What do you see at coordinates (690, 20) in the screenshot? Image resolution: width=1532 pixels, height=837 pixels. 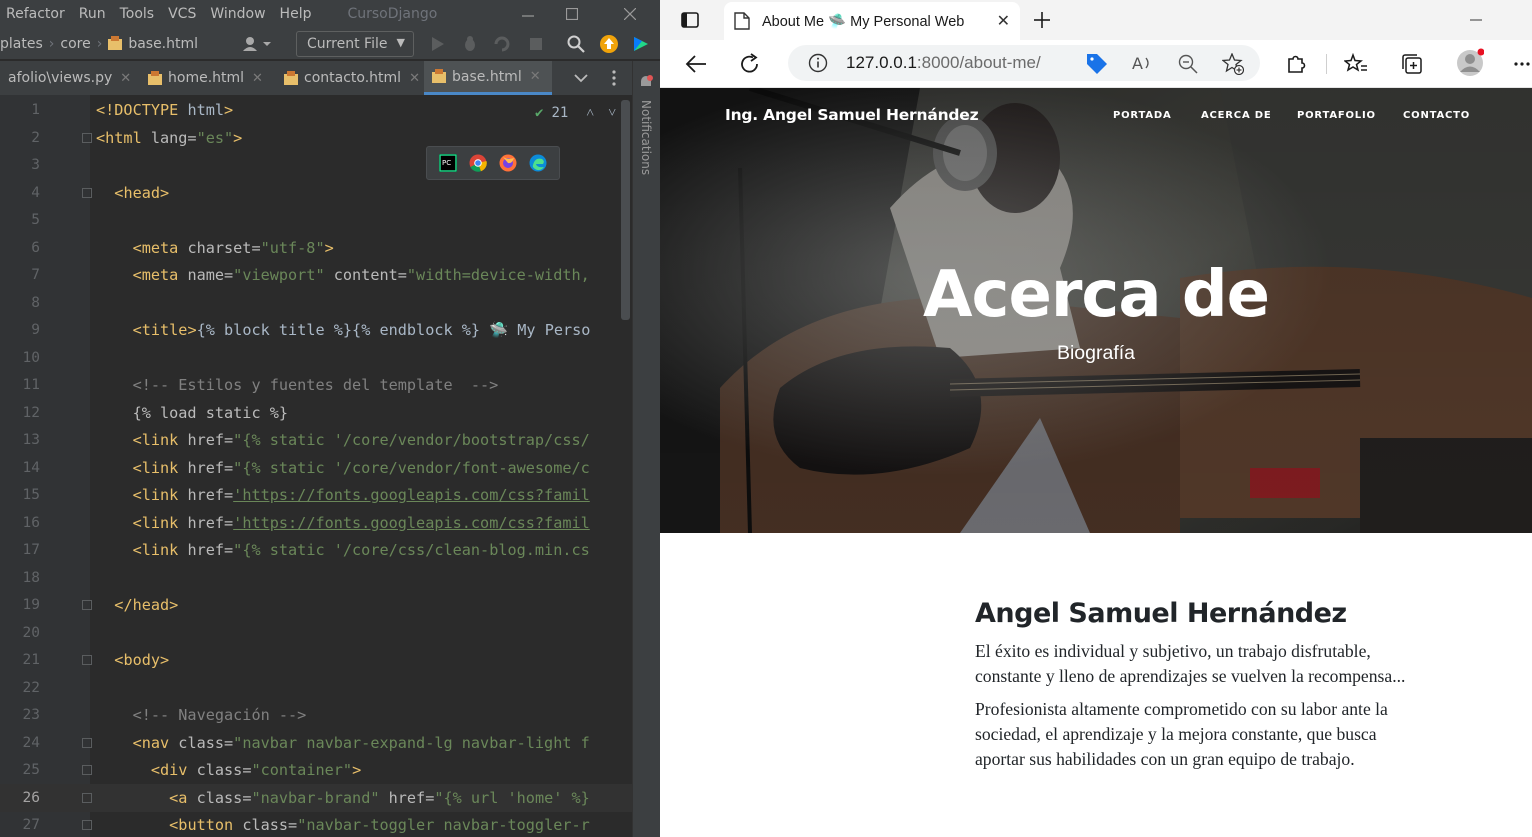 I see `tab-actions-button` at bounding box center [690, 20].